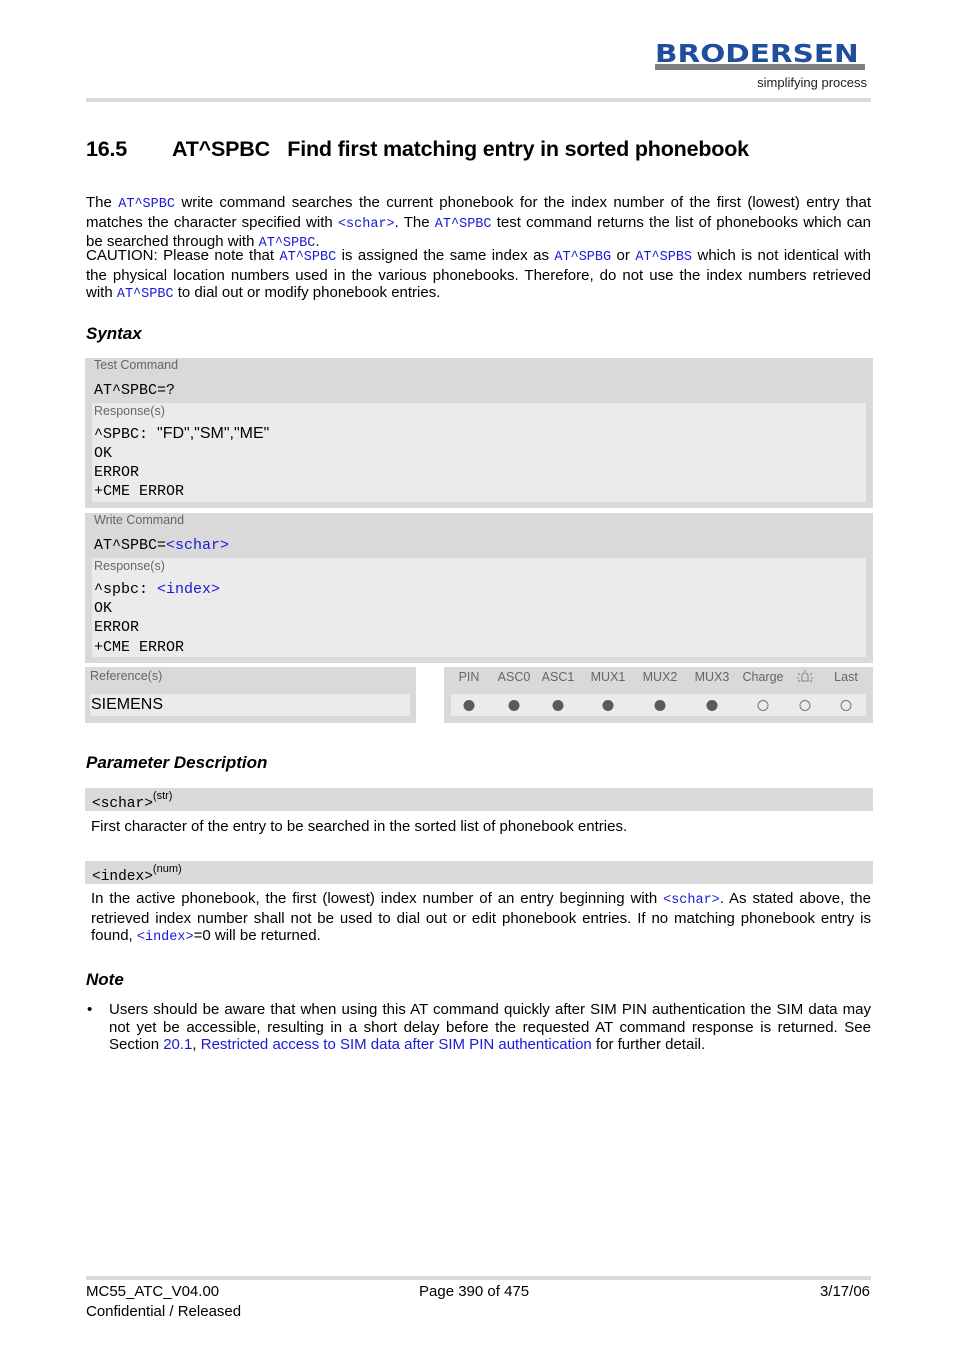 The width and height of the screenshot is (954, 1351). Describe the element at coordinates (648, 1044) in the screenshot. I see `text: for further detail.` at that location.